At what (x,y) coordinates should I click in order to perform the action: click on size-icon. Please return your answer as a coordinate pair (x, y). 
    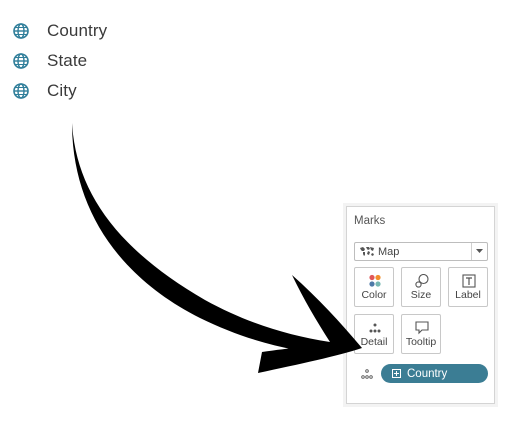
    Looking at the image, I should click on (422, 281).